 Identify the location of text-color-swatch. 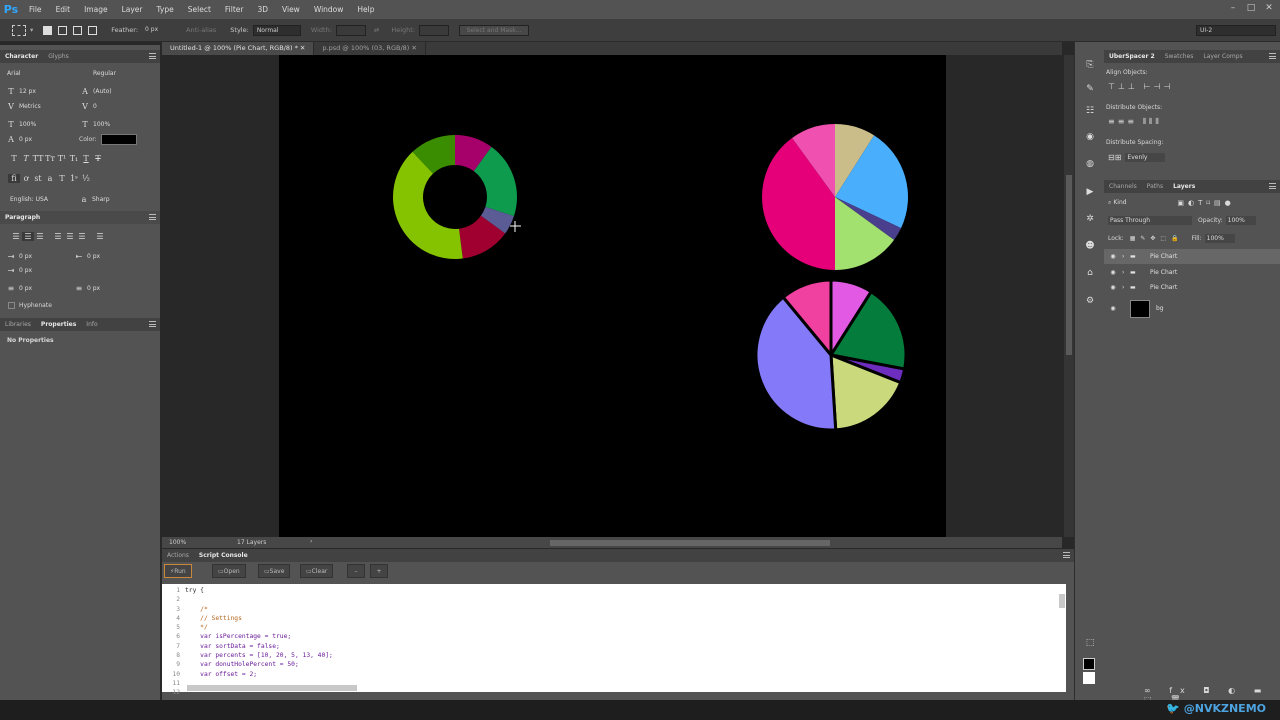
(118, 139).